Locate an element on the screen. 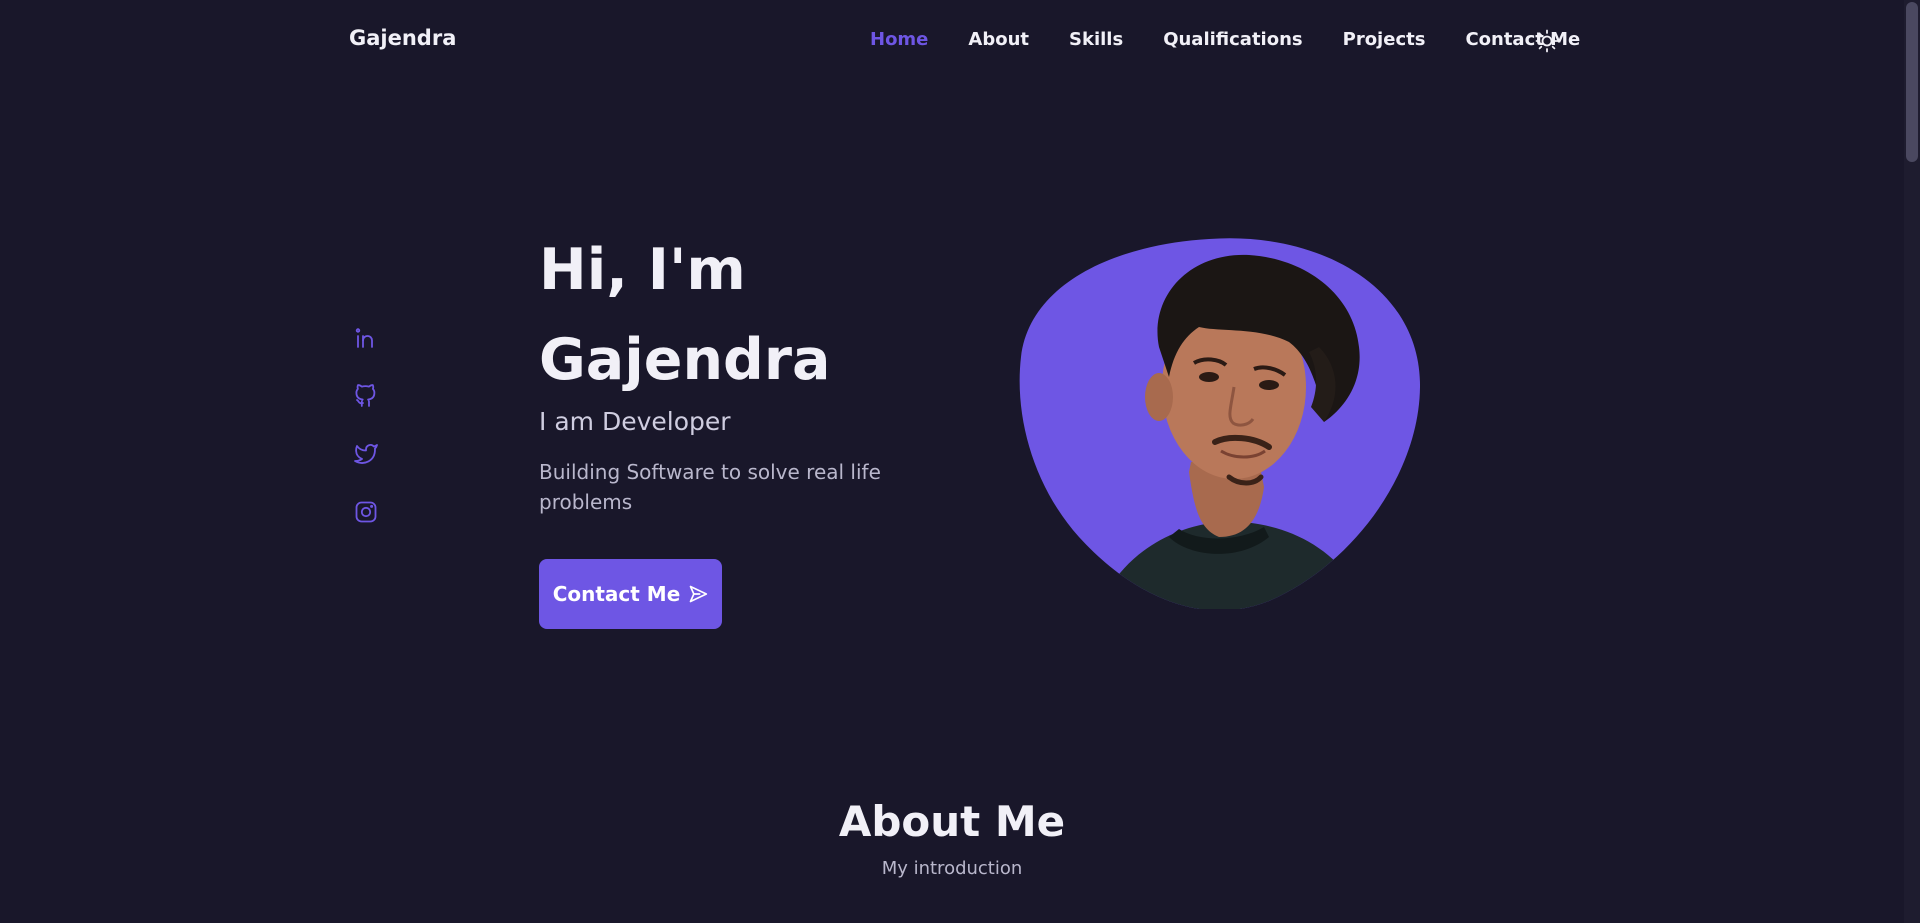 The width and height of the screenshot is (1920, 923). about-title: About Me is located at coordinates (952, 821).